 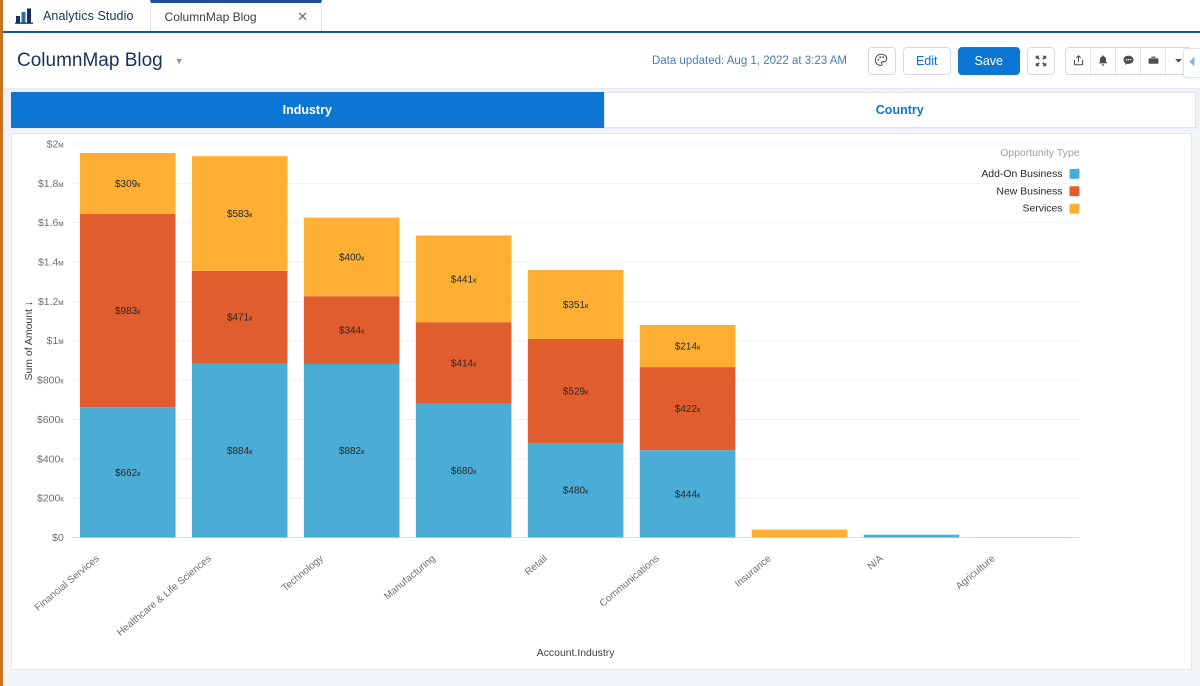 I want to click on briefcase-icon, so click(x=1153, y=60).